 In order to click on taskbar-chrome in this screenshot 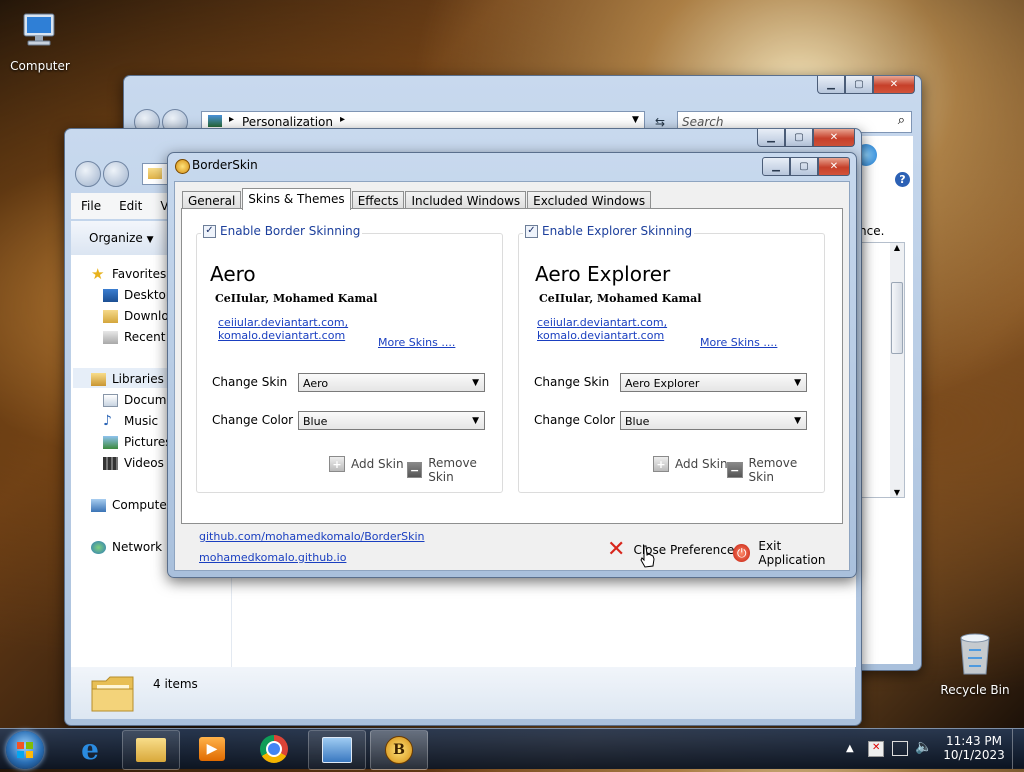, I will do `click(274, 749)`.